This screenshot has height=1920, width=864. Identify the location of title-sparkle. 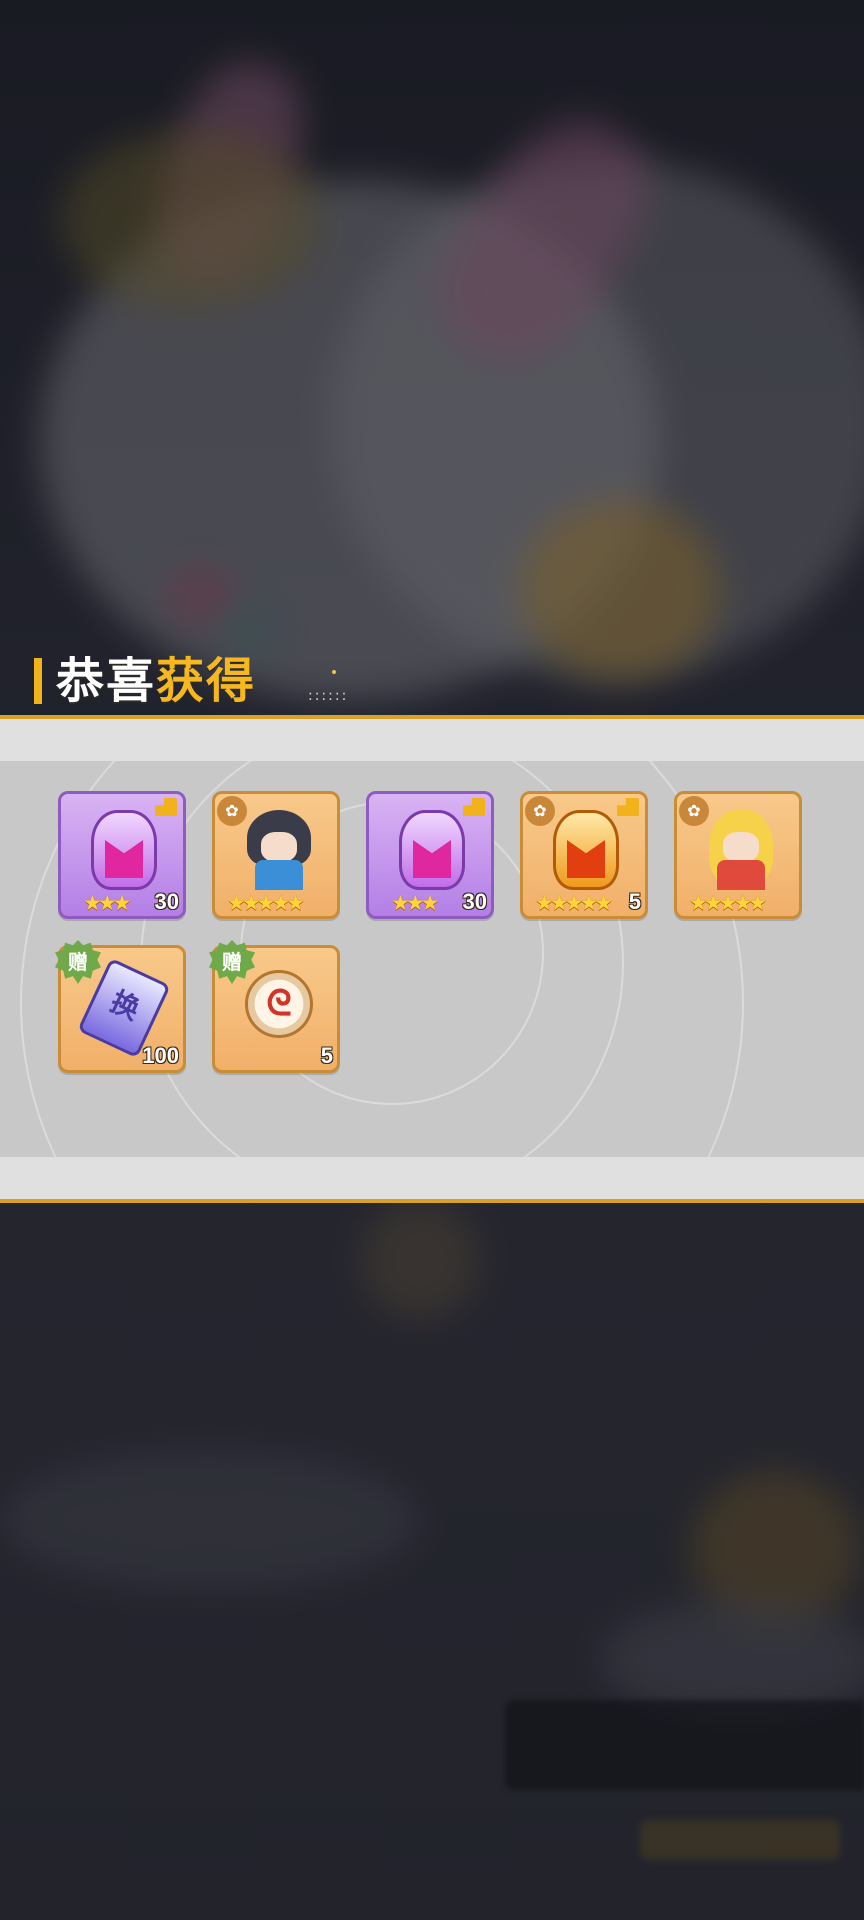
(334, 672).